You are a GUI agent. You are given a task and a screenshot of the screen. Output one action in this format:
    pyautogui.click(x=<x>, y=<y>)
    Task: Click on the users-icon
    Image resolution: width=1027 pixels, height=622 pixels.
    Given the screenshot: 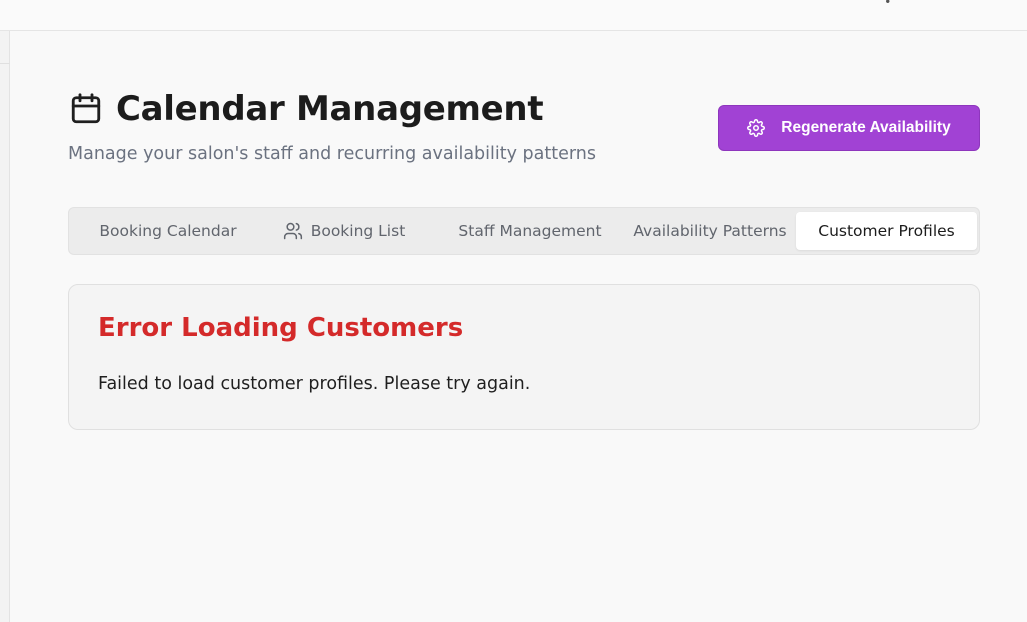 What is the action you would take?
    pyautogui.click(x=293, y=231)
    